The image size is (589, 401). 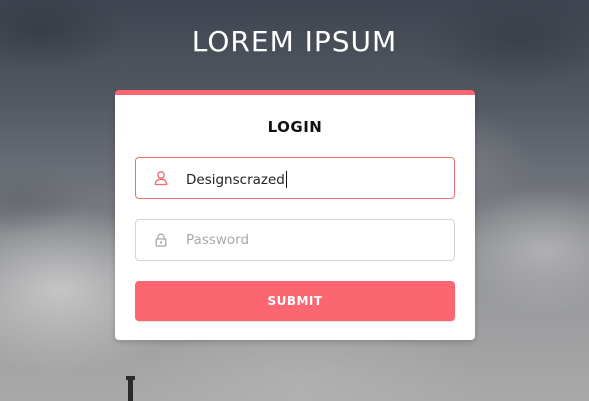 I want to click on submit-button: SUBMIT, so click(x=295, y=301).